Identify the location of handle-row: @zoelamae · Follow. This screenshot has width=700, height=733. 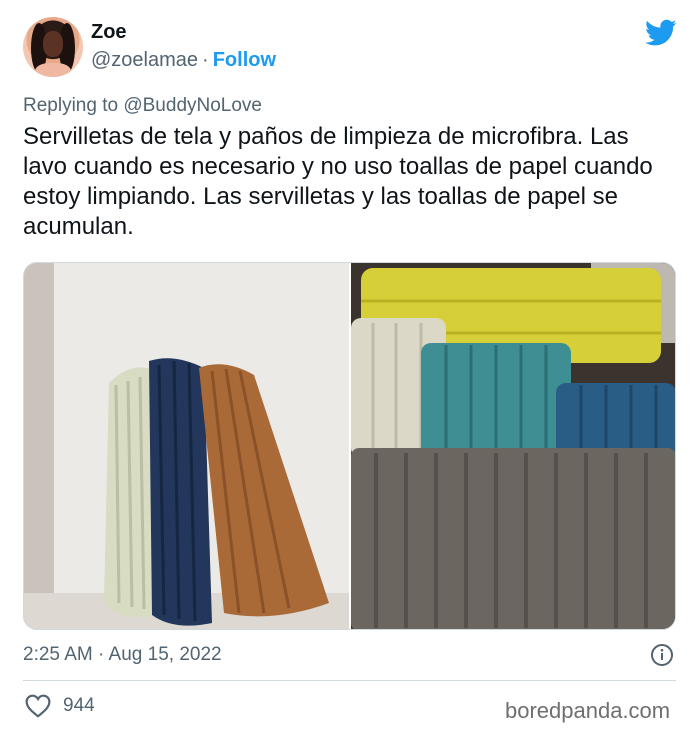
(183, 60).